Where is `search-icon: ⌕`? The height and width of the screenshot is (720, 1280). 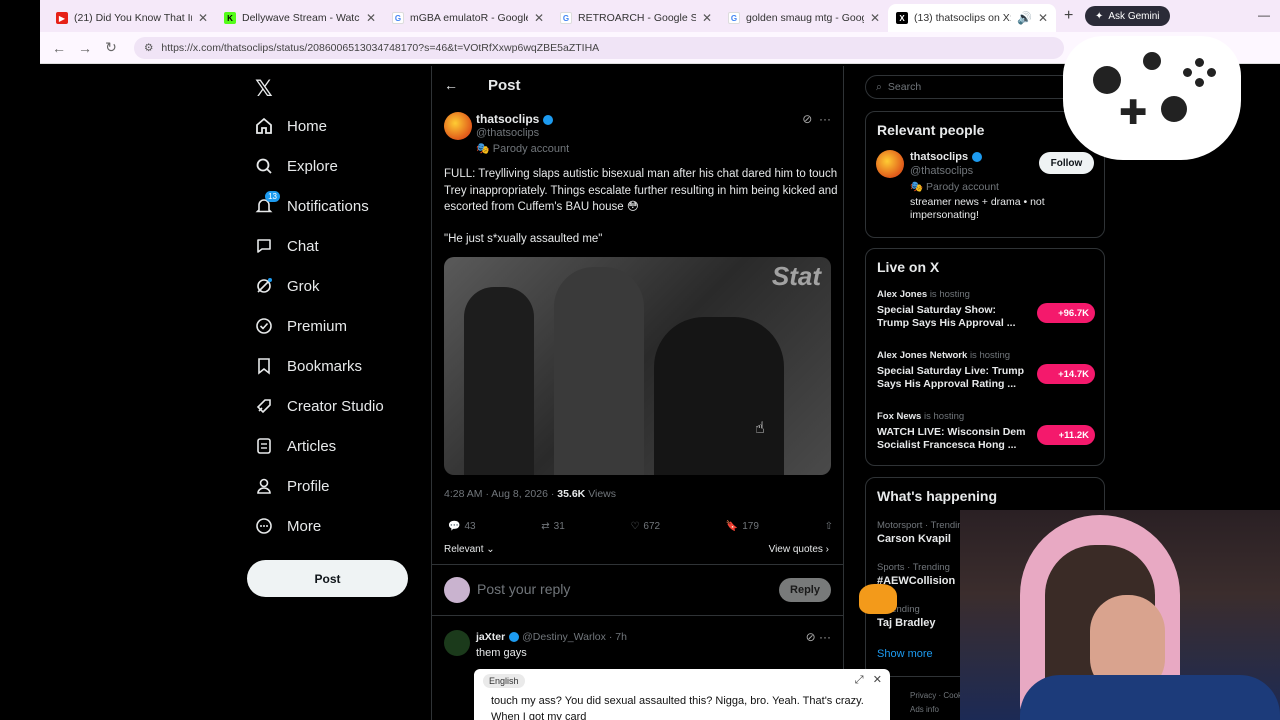 search-icon: ⌕ is located at coordinates (879, 86).